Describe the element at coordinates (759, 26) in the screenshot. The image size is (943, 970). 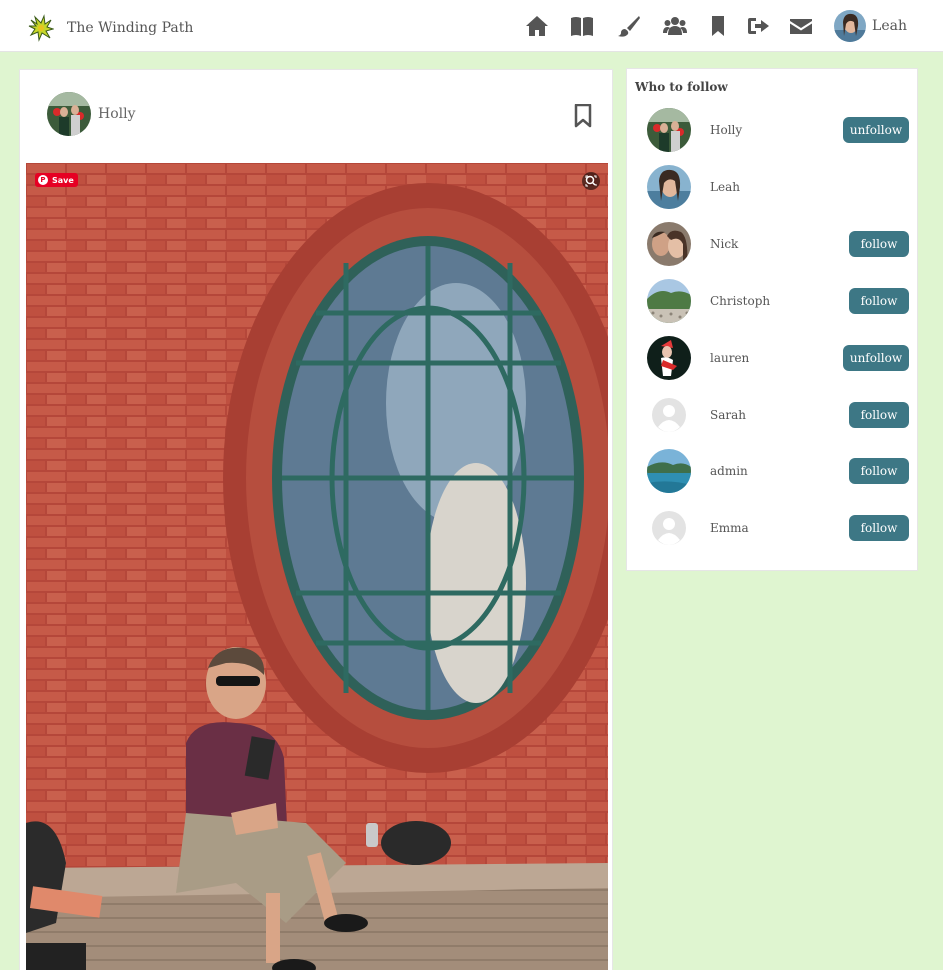
I see `sign-out-icon` at that location.